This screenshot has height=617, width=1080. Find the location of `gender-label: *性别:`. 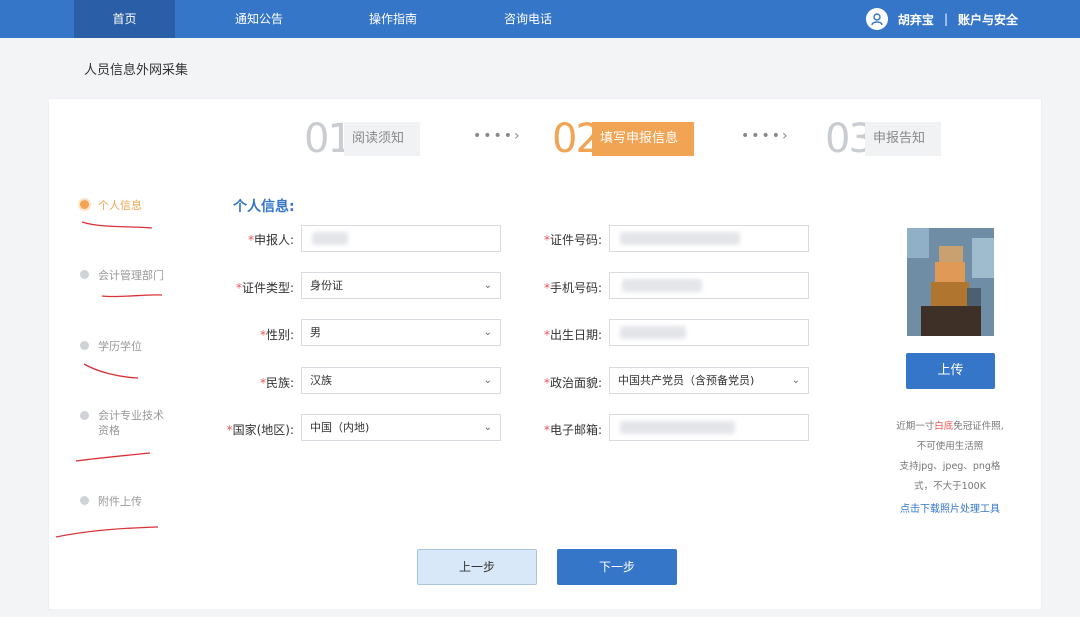

gender-label: *性别: is located at coordinates (276, 335).